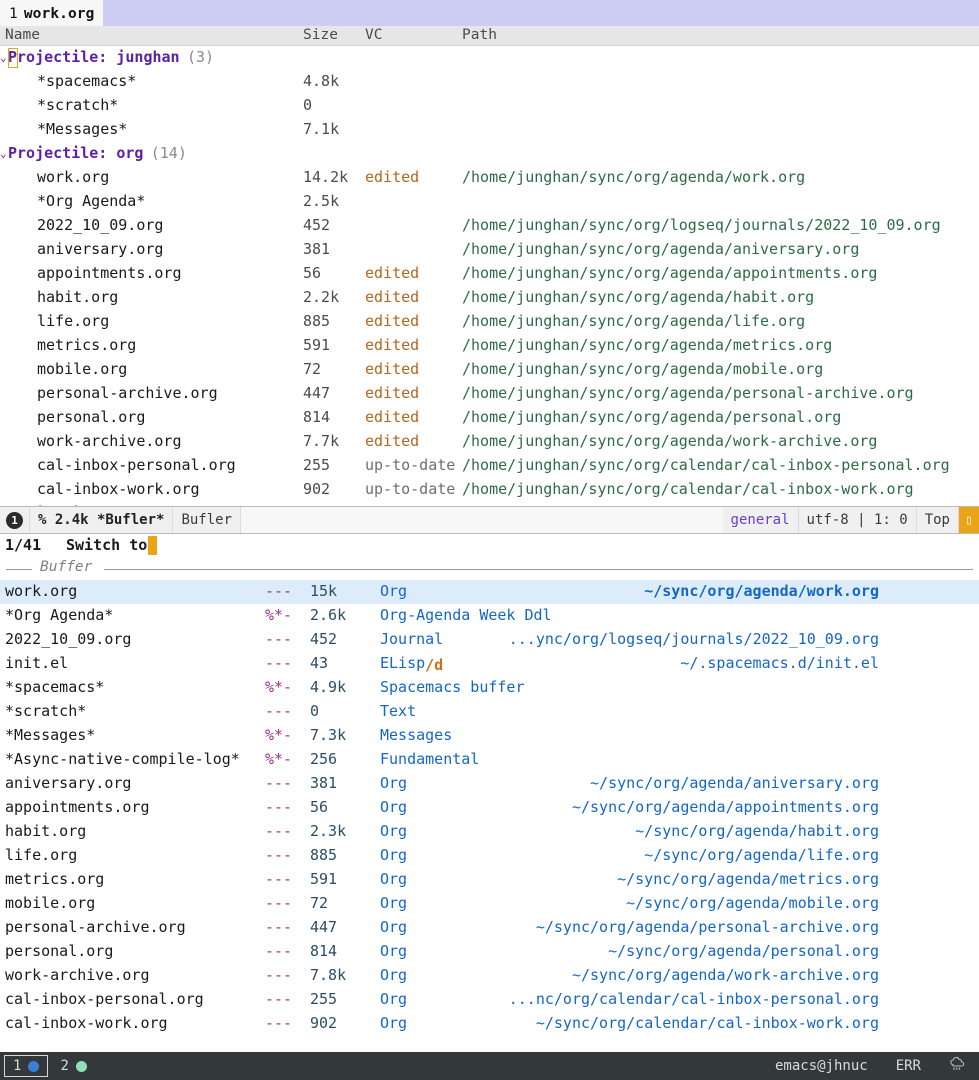 This screenshot has height=1080, width=979. What do you see at coordinates (312, 273) in the screenshot?
I see `ibuffer-buffer-size: 56` at bounding box center [312, 273].